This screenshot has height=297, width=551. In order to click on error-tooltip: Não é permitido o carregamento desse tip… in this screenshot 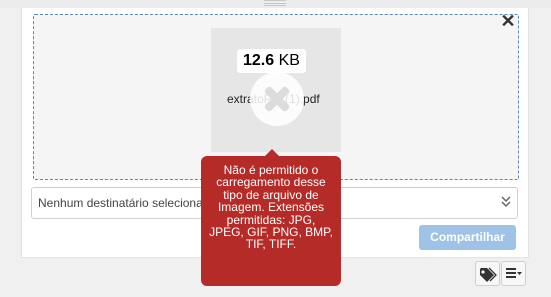, I will do `click(271, 217)`.